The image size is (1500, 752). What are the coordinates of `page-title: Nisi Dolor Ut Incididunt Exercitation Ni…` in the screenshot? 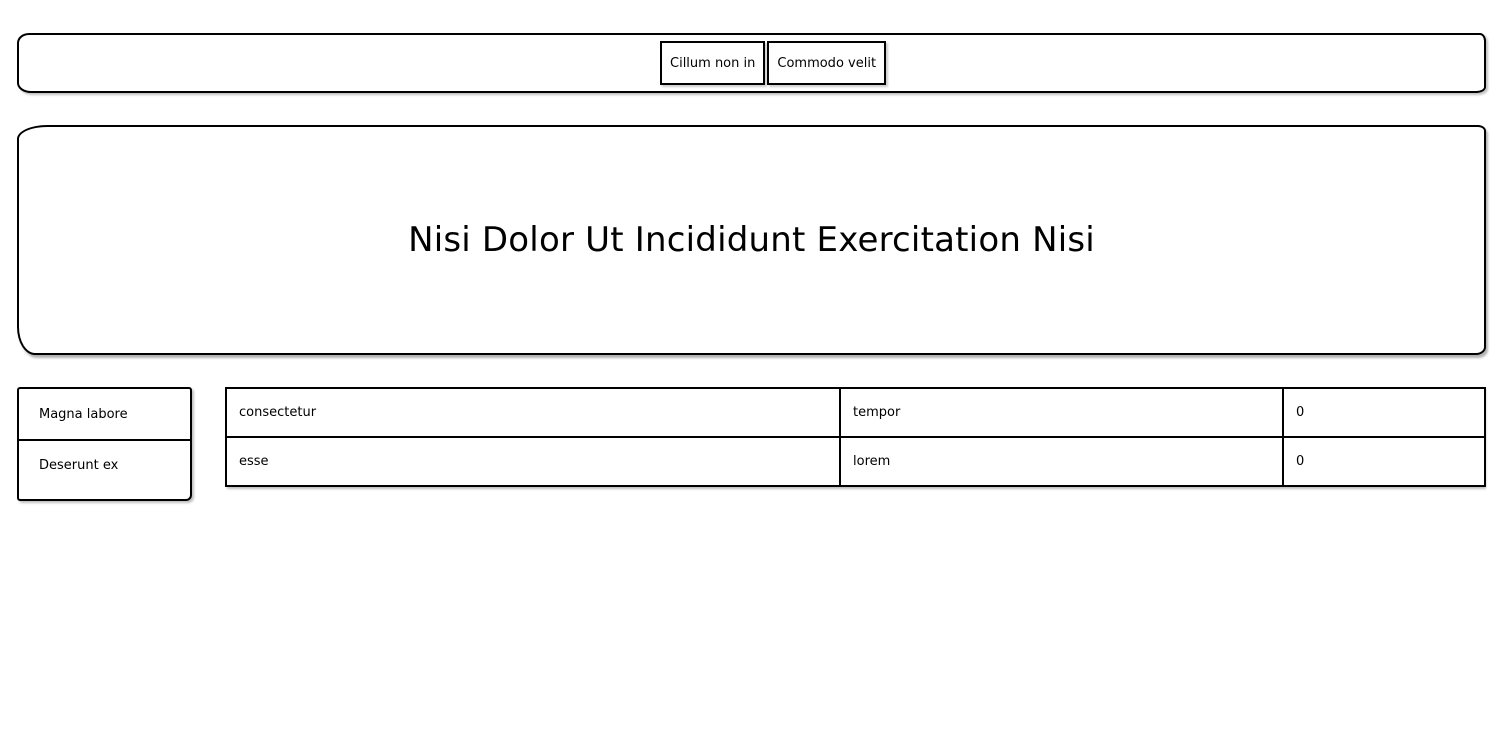 It's located at (751, 240).